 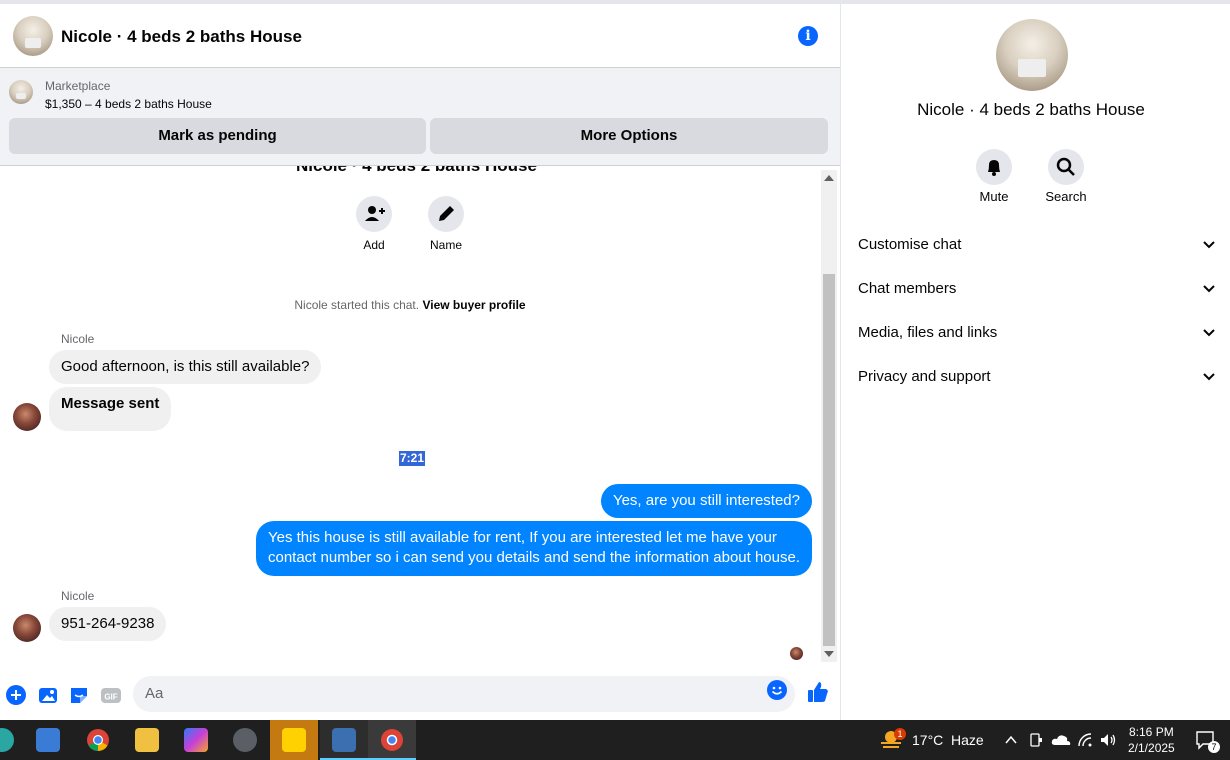 I want to click on listing-thumbnail, so click(x=21, y=92).